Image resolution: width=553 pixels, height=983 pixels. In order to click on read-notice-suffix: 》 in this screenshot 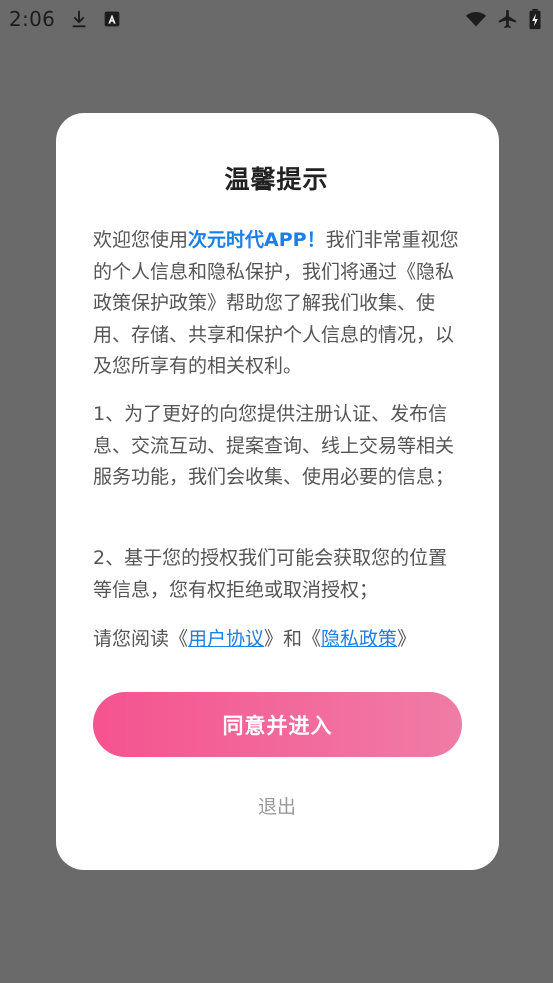, I will do `click(407, 639)`.